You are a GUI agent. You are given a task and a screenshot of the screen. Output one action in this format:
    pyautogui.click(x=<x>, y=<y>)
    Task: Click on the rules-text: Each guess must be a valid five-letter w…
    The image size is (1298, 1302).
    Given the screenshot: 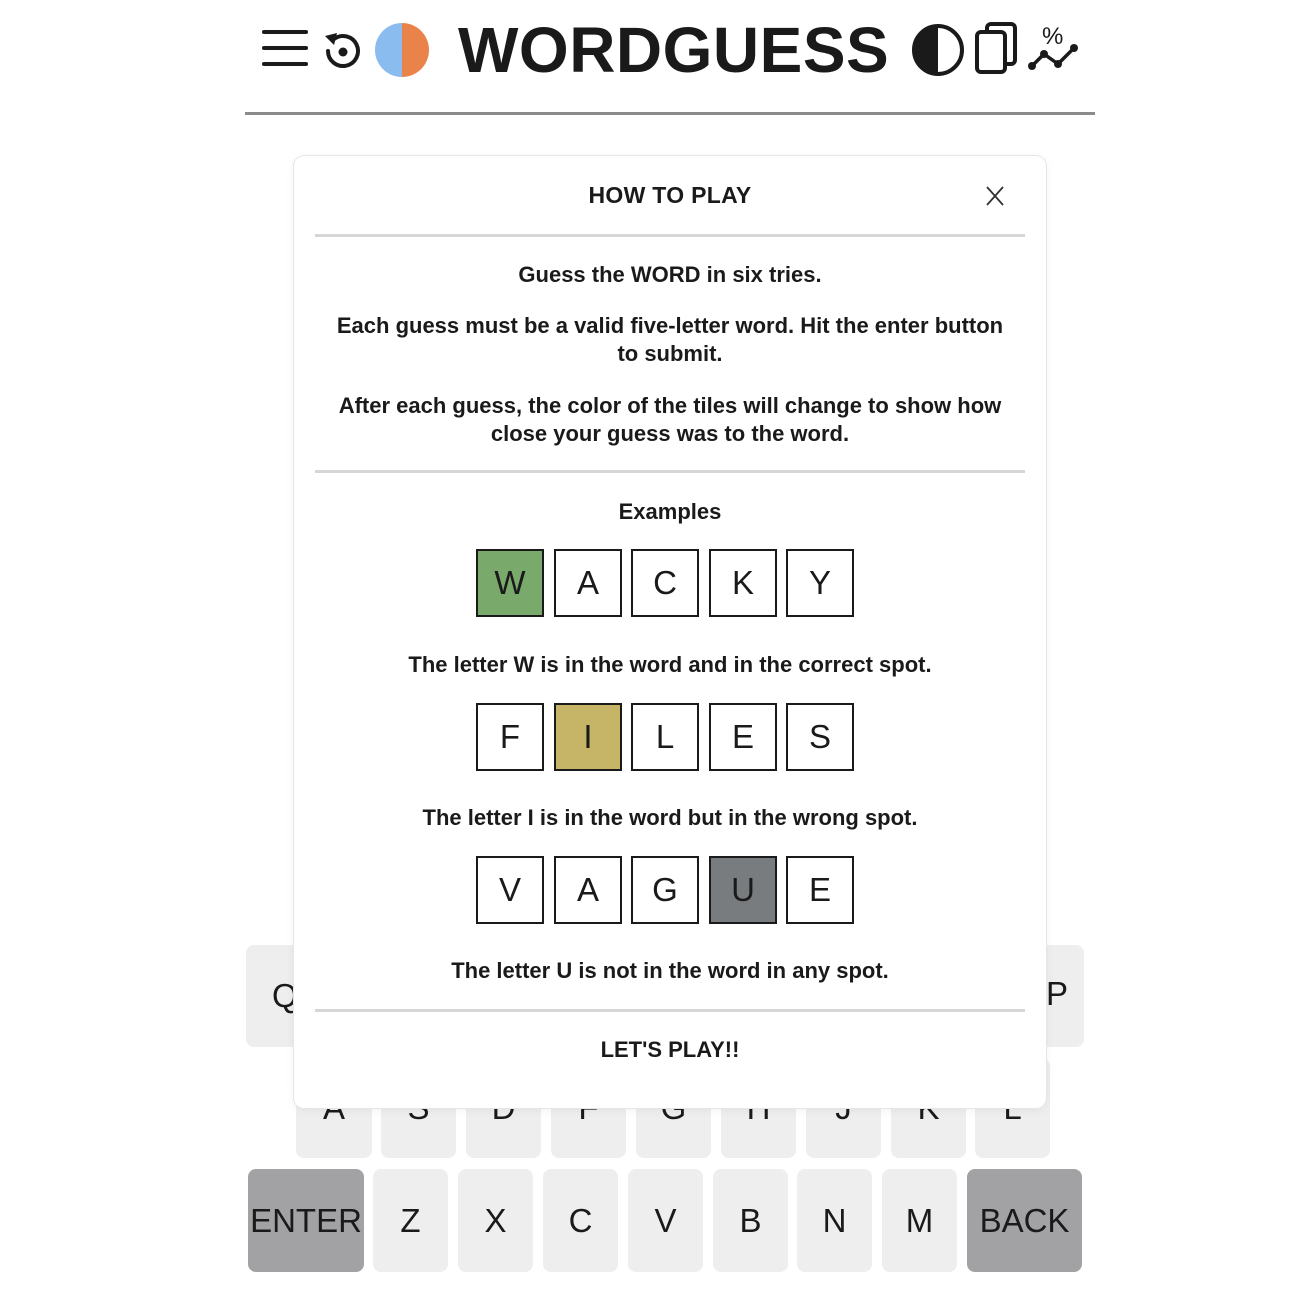 What is the action you would take?
    pyautogui.click(x=670, y=339)
    